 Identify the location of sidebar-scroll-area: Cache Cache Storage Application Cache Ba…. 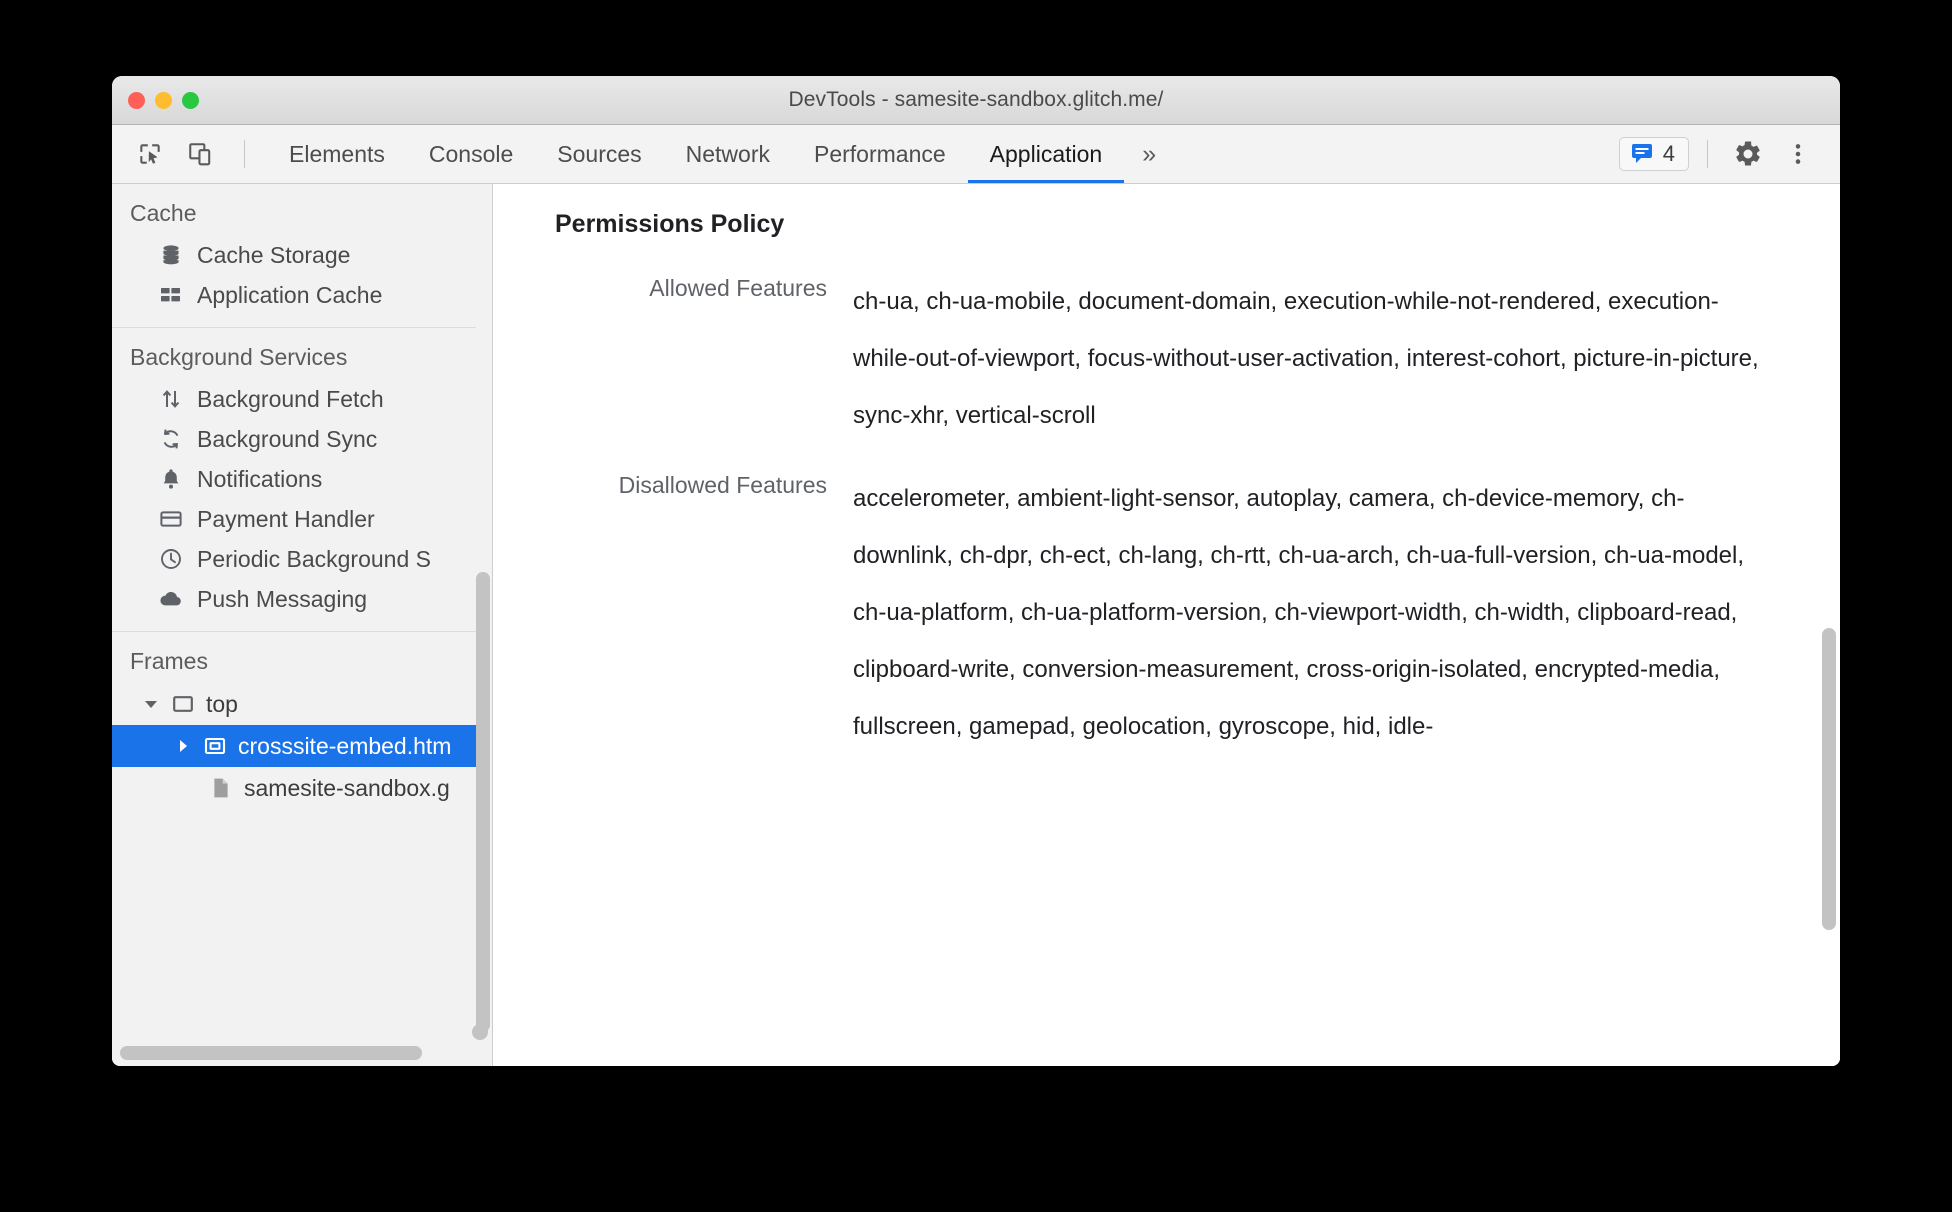
(294, 610).